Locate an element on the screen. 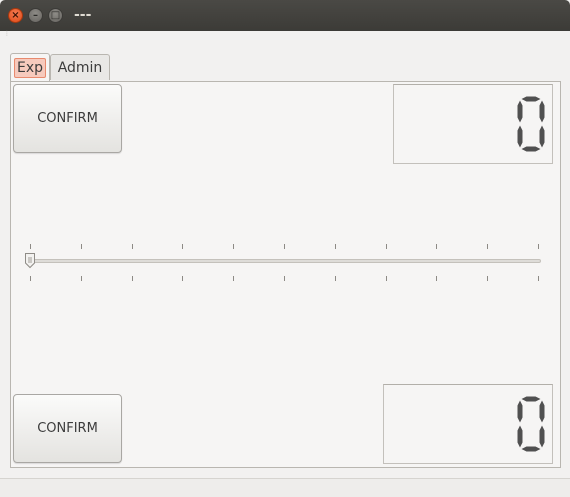  minimize-window-button: – is located at coordinates (35, 15).